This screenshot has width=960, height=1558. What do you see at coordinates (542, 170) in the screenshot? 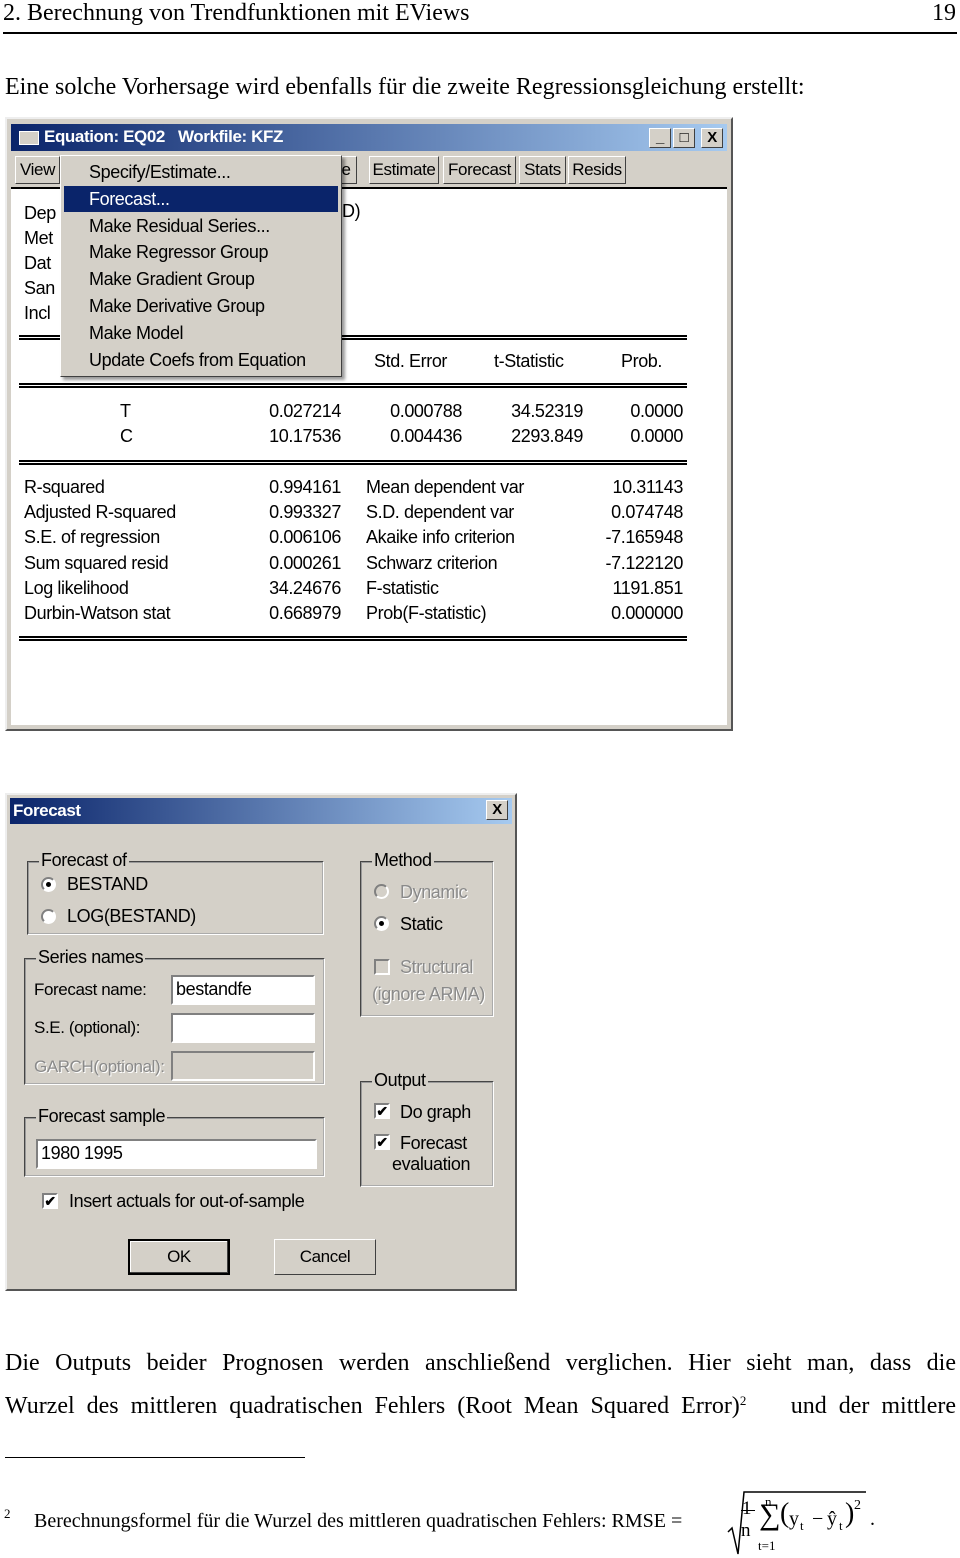
I see `toolbar-stats: Stats` at bounding box center [542, 170].